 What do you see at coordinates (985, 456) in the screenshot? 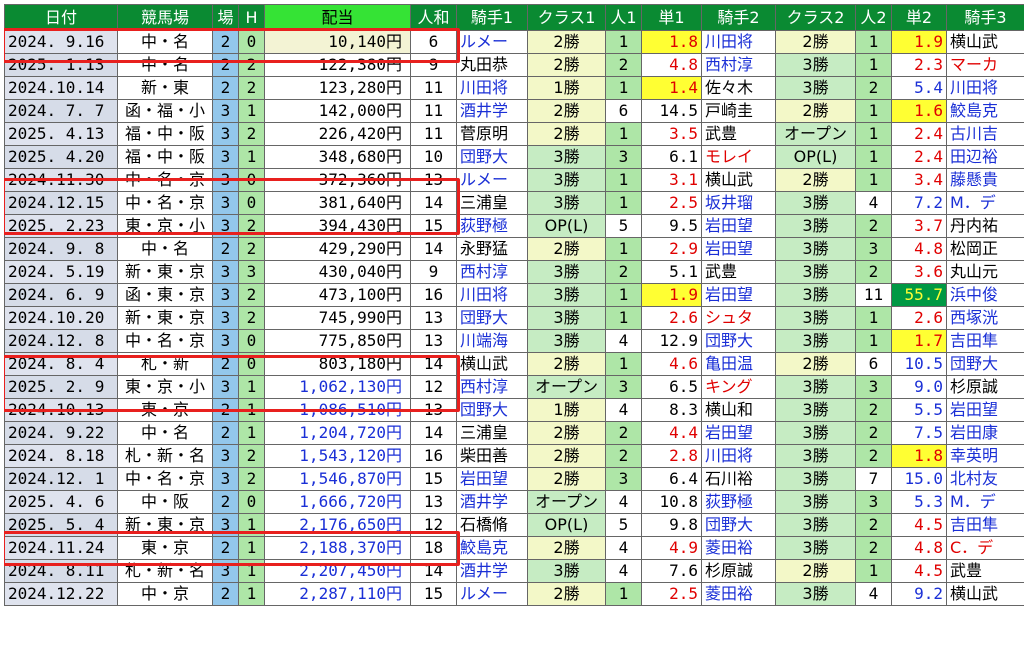
I see `cell-jockey3: 幸英明` at bounding box center [985, 456].